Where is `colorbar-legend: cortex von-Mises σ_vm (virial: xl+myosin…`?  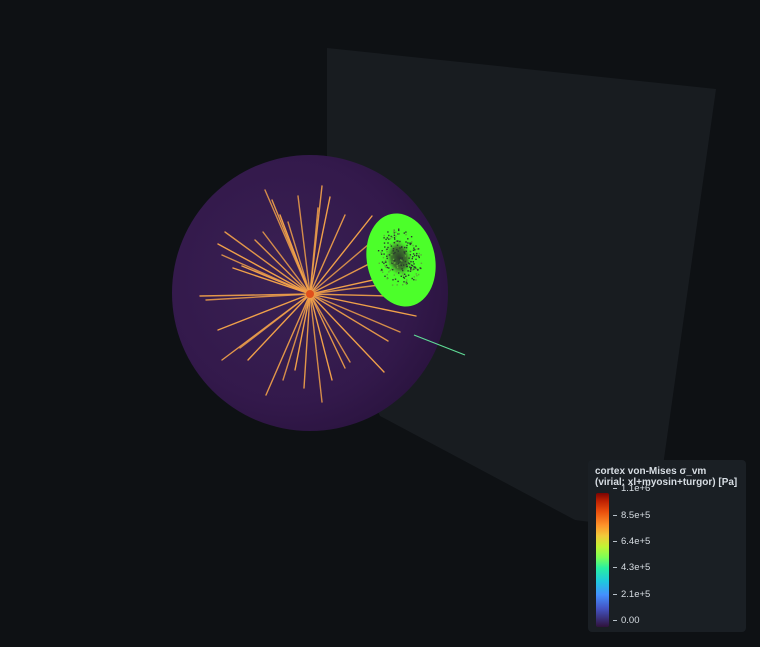 colorbar-legend: cortex von-Mises σ_vm (virial: xl+myosin… is located at coordinates (667, 546).